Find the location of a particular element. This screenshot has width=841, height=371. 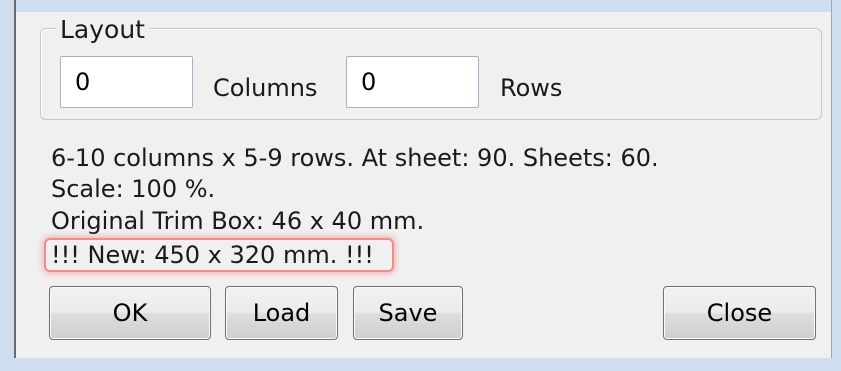

close-button: Close is located at coordinates (739, 313).